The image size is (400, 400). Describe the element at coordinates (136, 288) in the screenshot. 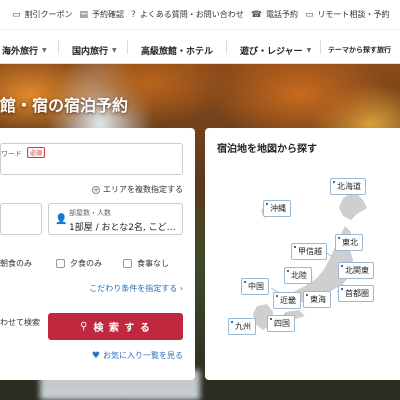

I see `conditions-link: こだわり条件を指定する ›` at that location.